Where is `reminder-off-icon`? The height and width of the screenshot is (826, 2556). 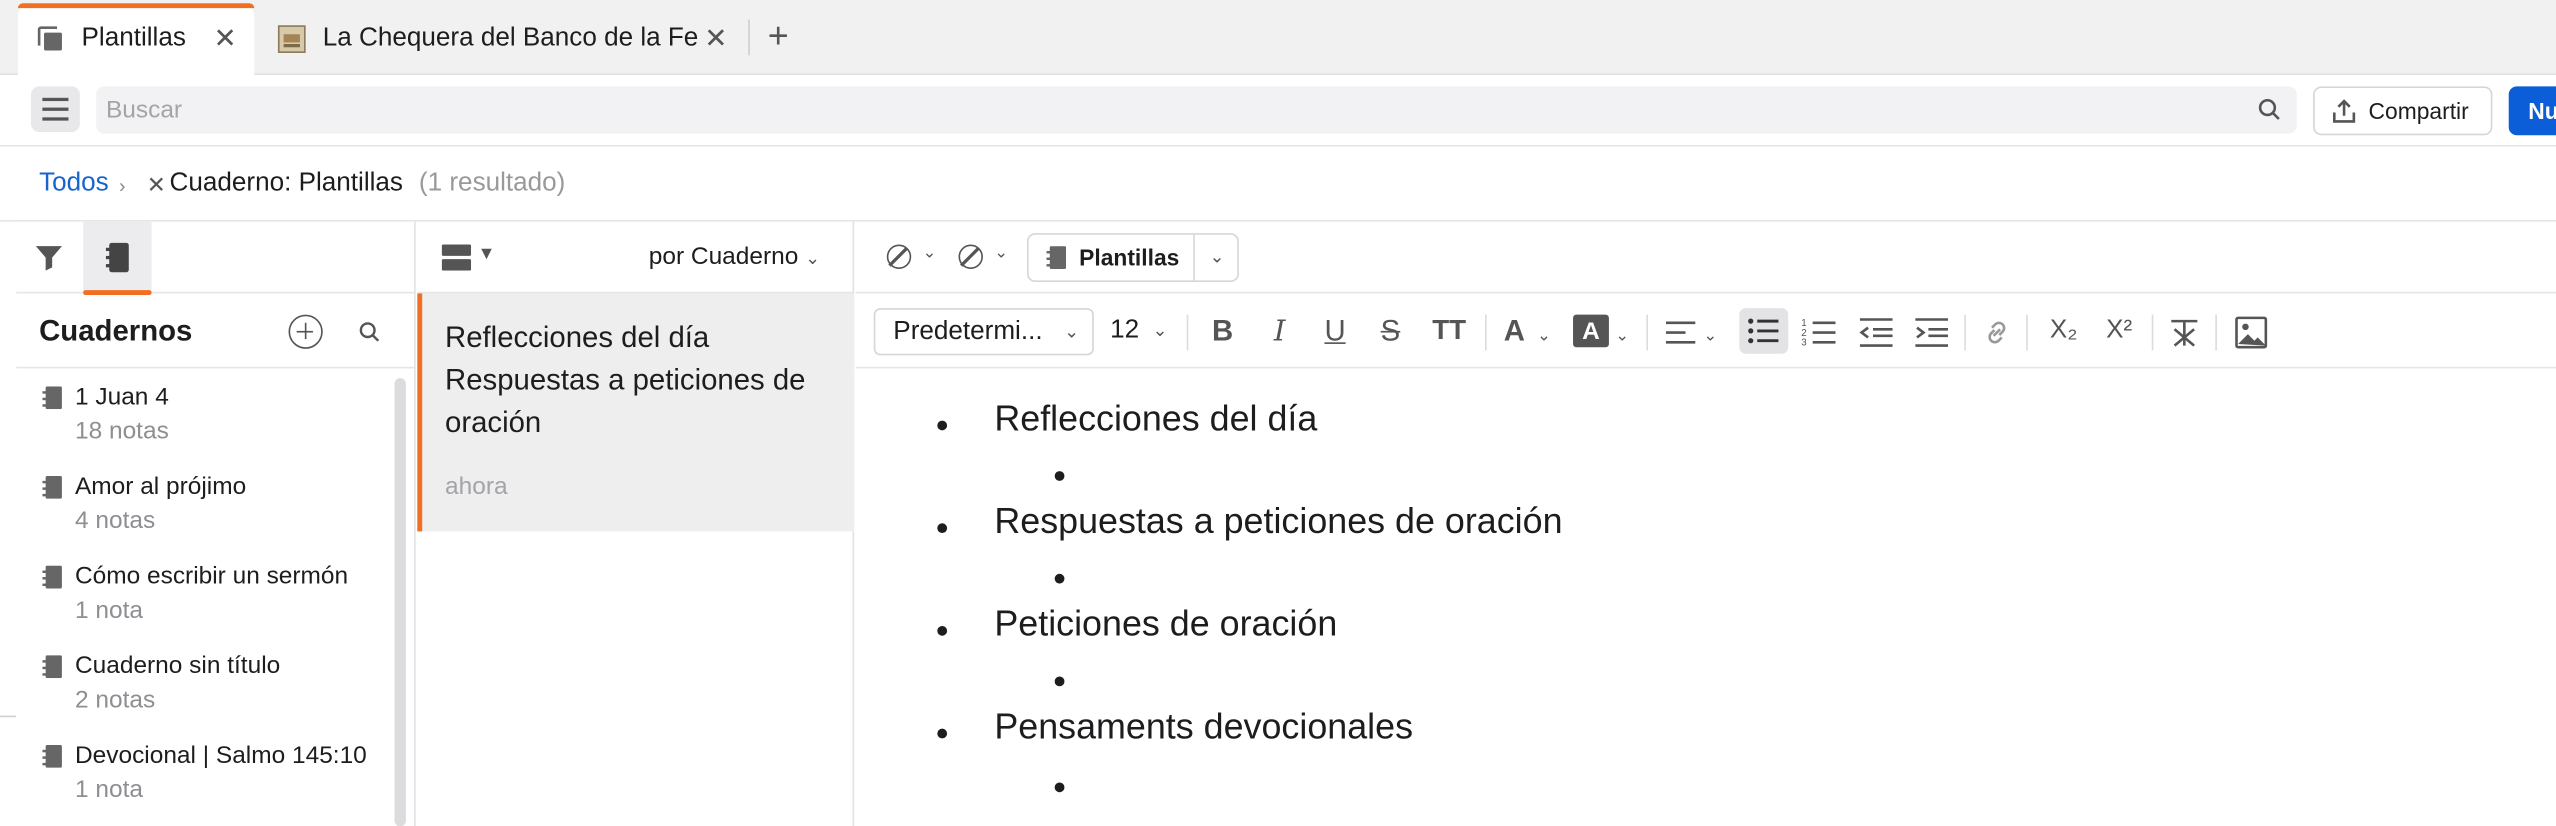 reminder-off-icon is located at coordinates (899, 256).